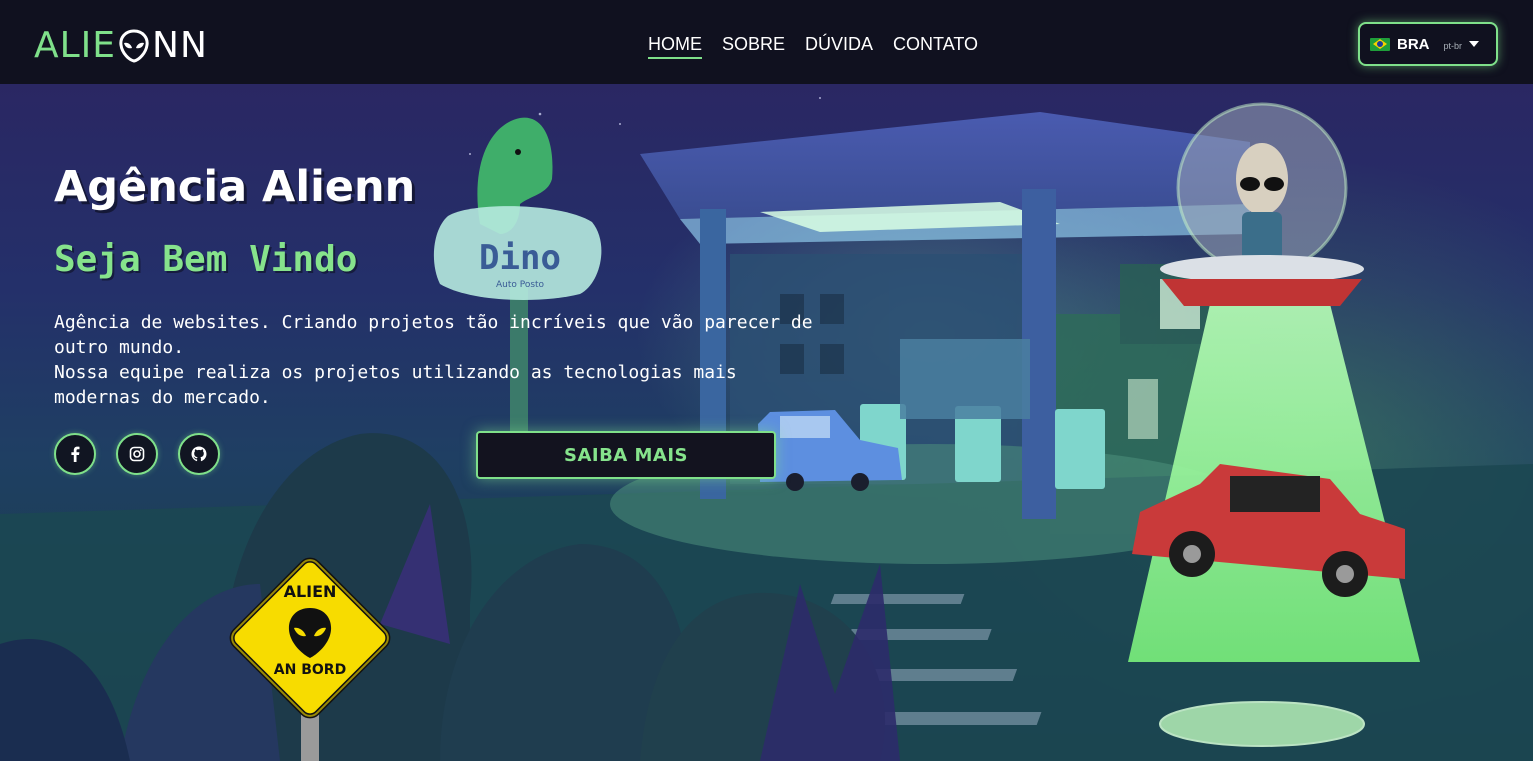 This screenshot has width=1533, height=761. Describe the element at coordinates (839, 46) in the screenshot. I see `nav-duvida: DÚVIDA` at that location.